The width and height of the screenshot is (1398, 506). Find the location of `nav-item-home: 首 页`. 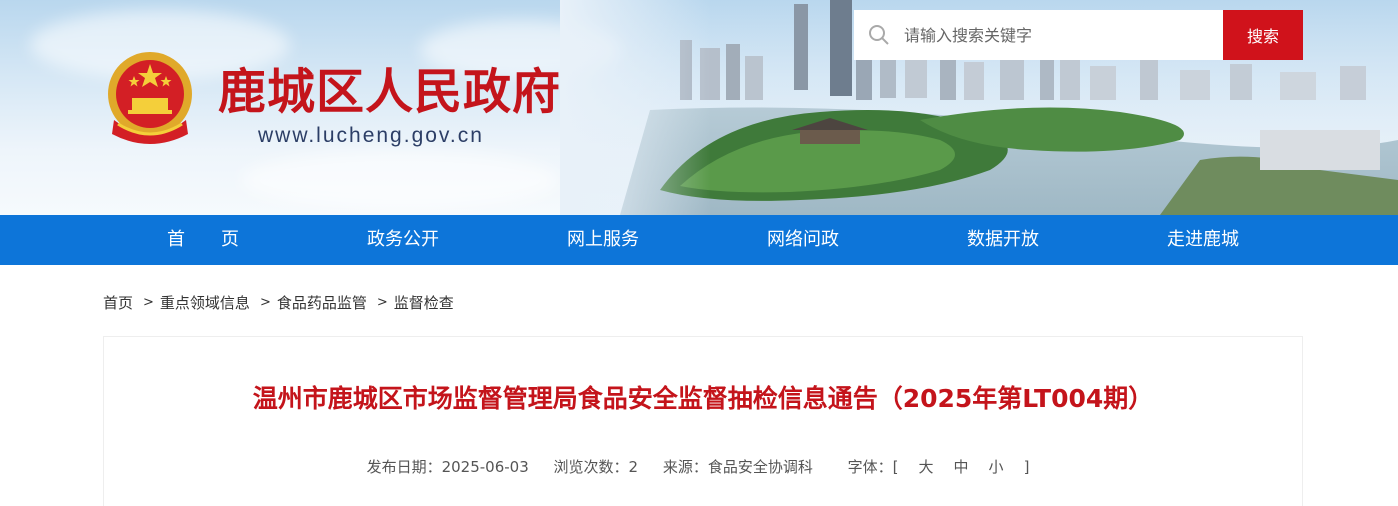

nav-item-home: 首 页 is located at coordinates (203, 240).